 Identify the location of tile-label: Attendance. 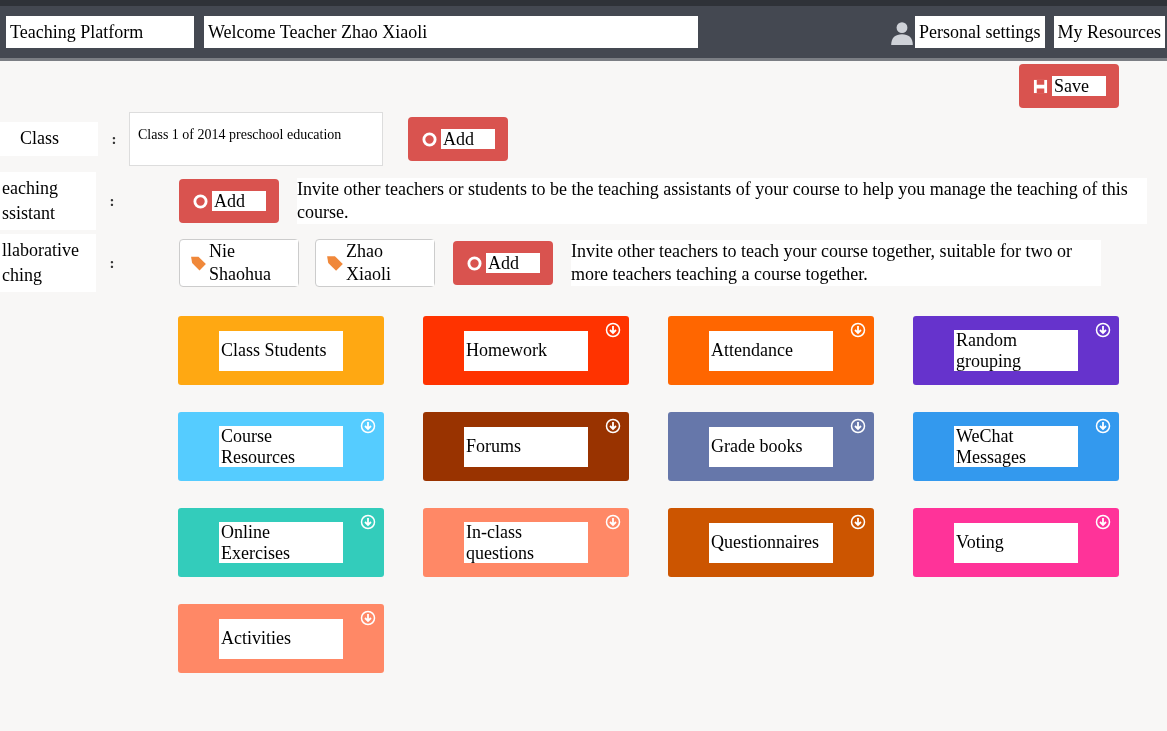
(771, 350).